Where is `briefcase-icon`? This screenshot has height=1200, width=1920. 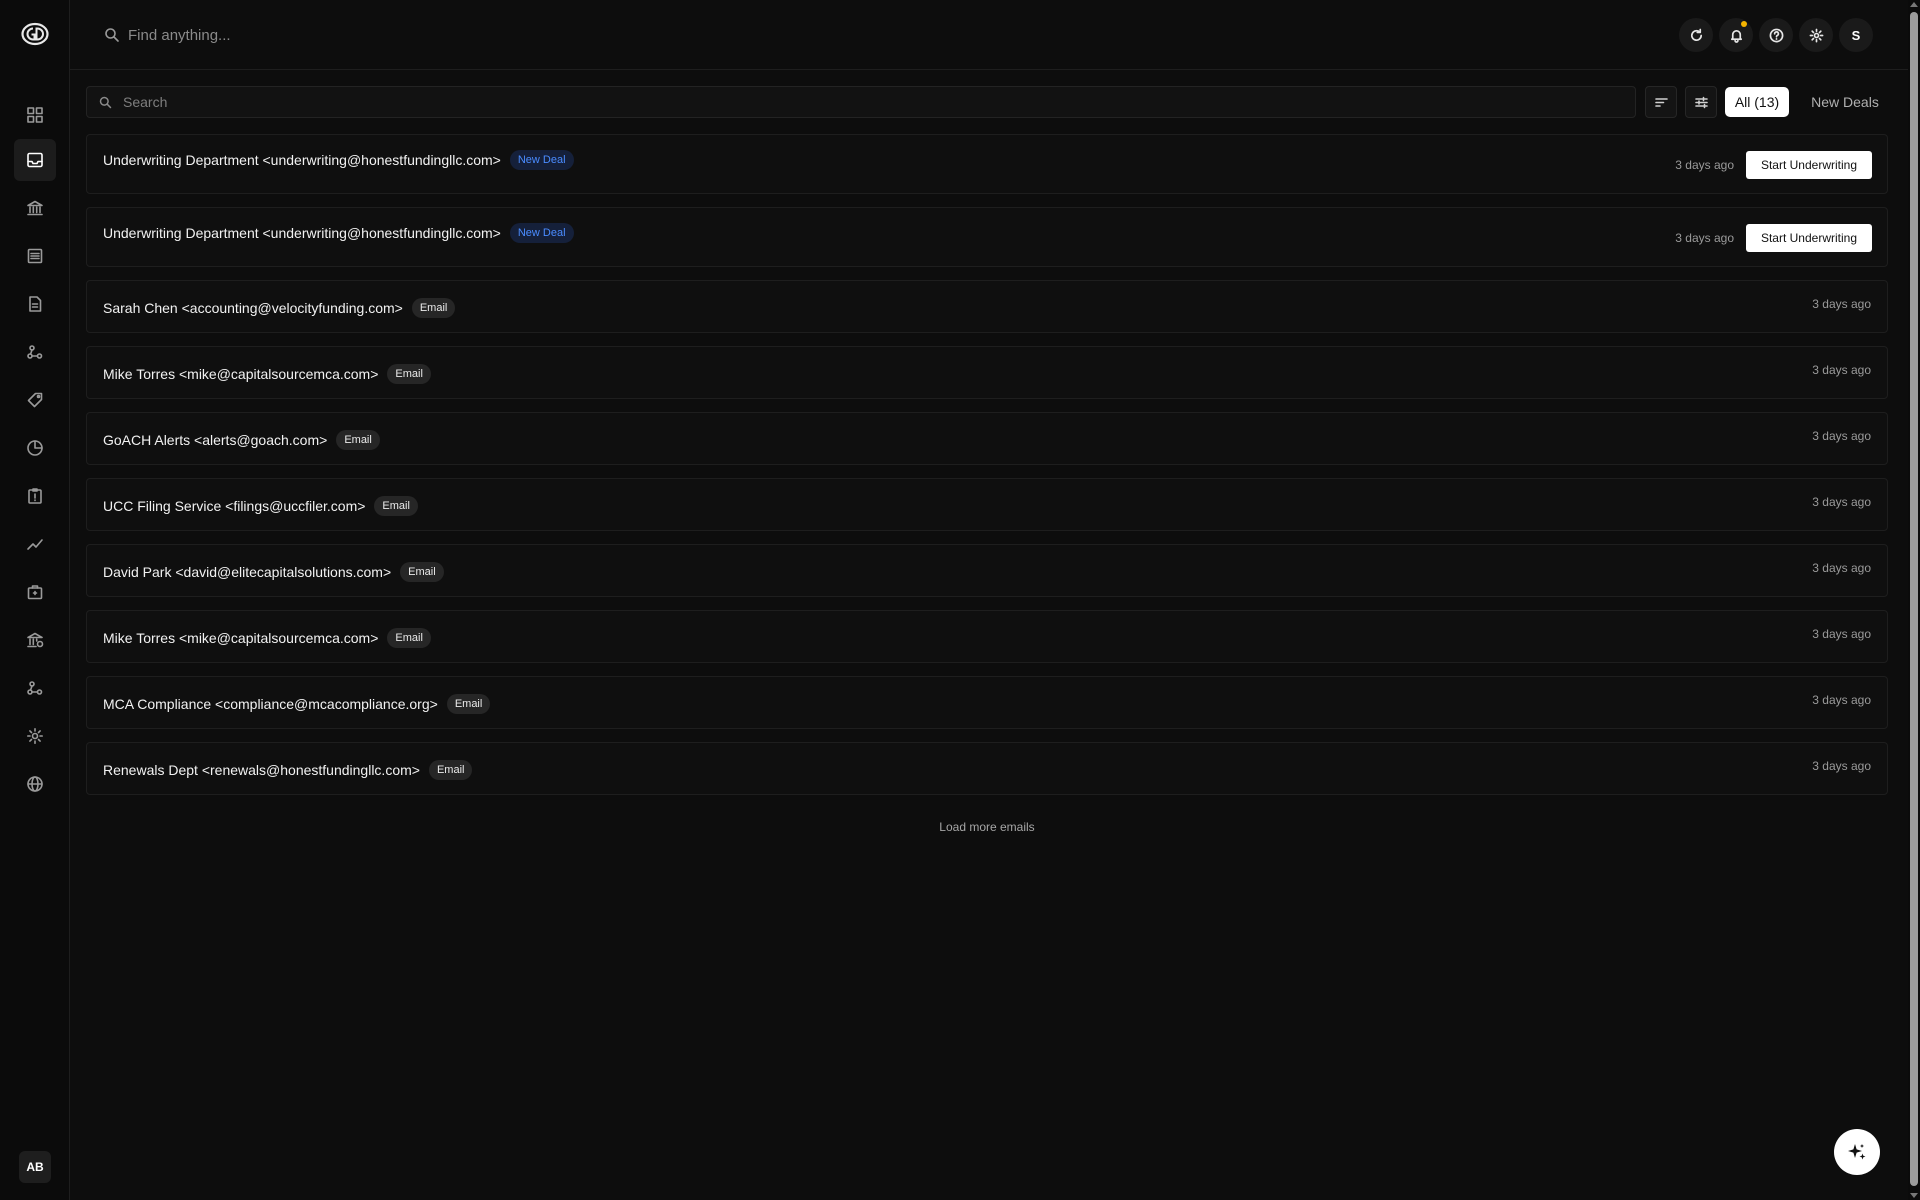 briefcase-icon is located at coordinates (35, 592).